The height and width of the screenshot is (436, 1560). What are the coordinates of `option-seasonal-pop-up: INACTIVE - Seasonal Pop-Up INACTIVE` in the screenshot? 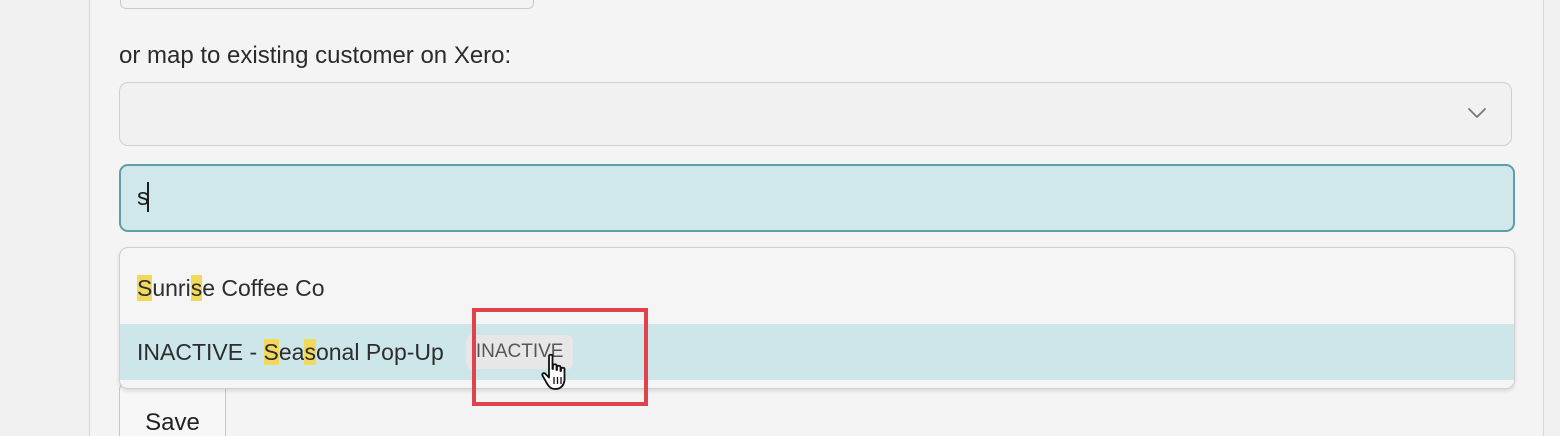 It's located at (817, 352).